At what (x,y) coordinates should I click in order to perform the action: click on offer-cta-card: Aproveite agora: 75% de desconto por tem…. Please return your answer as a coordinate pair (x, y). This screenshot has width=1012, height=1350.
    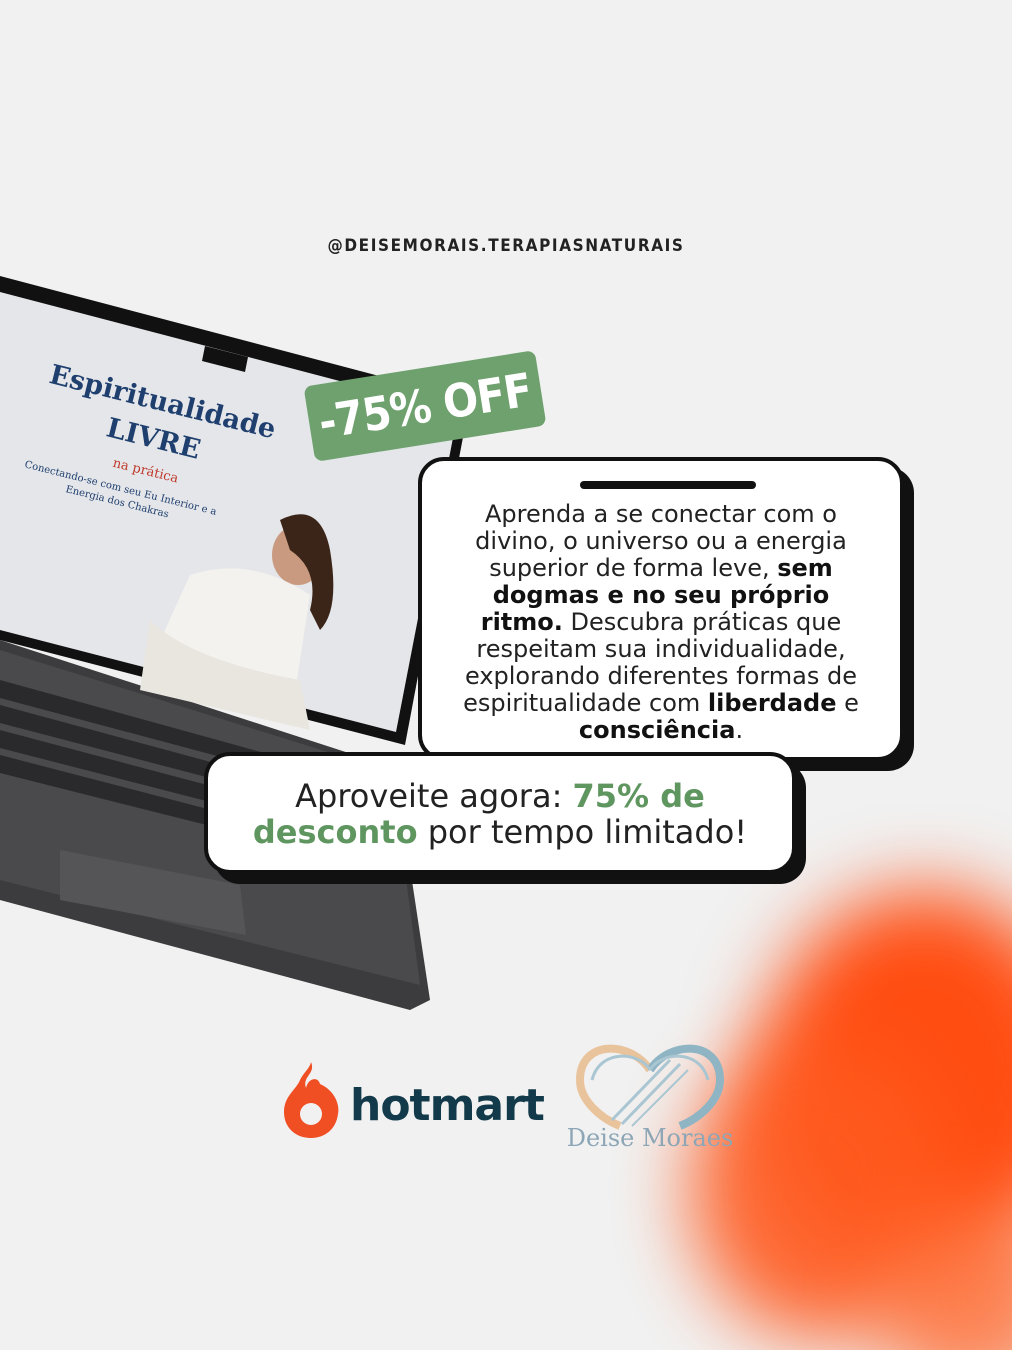
    Looking at the image, I should click on (500, 813).